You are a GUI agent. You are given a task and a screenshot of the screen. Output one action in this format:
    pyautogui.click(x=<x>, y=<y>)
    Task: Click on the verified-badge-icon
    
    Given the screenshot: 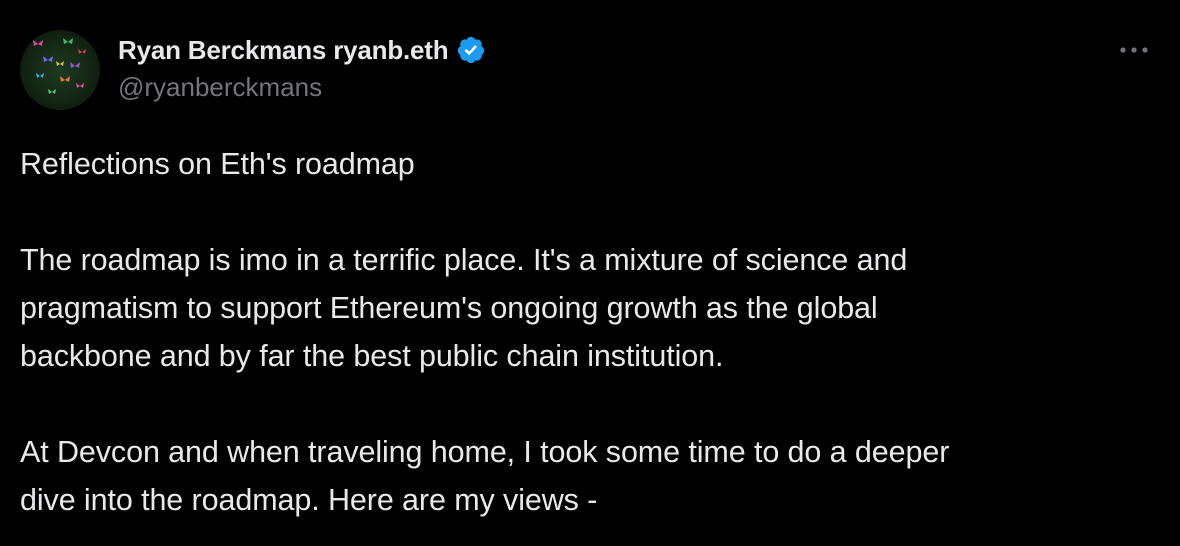 What is the action you would take?
    pyautogui.click(x=471, y=50)
    